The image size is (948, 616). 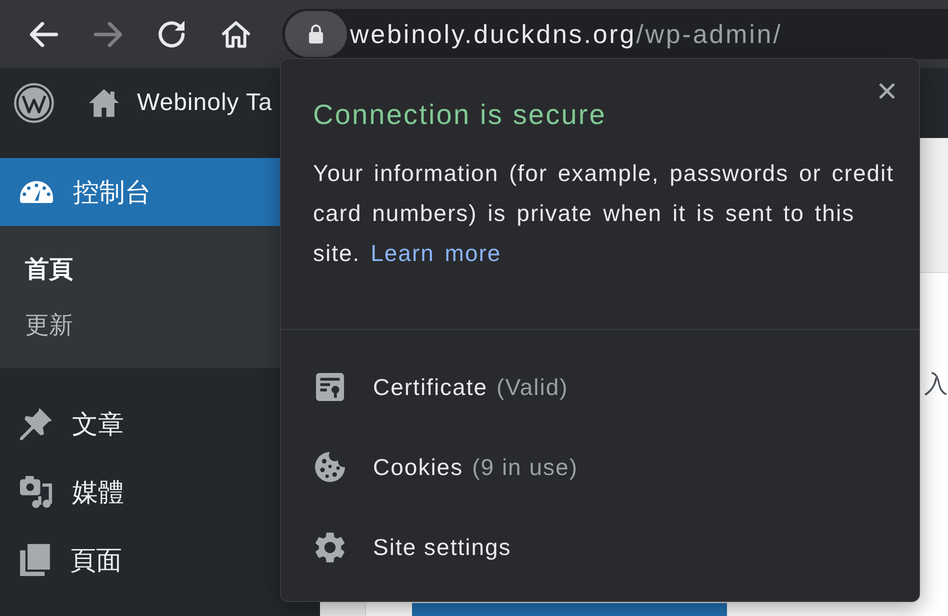 I want to click on address-bar: webinoly.duckdns.org/wp-admin/, so click(x=615, y=34).